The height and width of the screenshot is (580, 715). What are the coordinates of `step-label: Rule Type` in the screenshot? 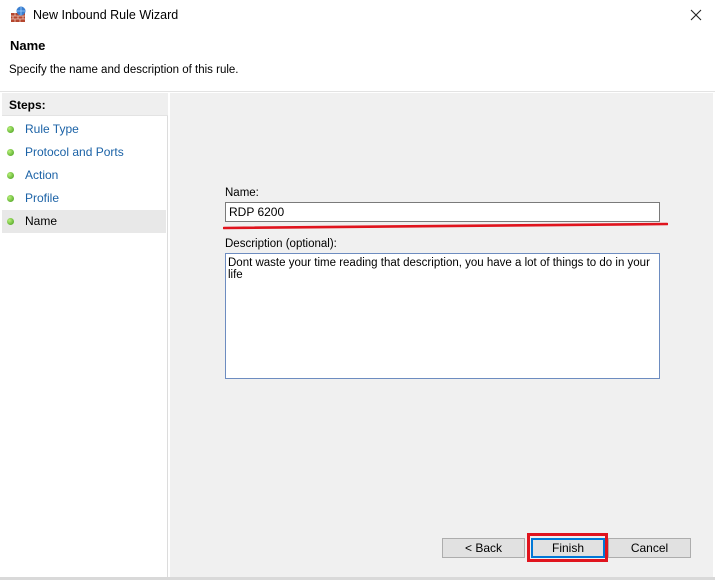 It's located at (52, 129).